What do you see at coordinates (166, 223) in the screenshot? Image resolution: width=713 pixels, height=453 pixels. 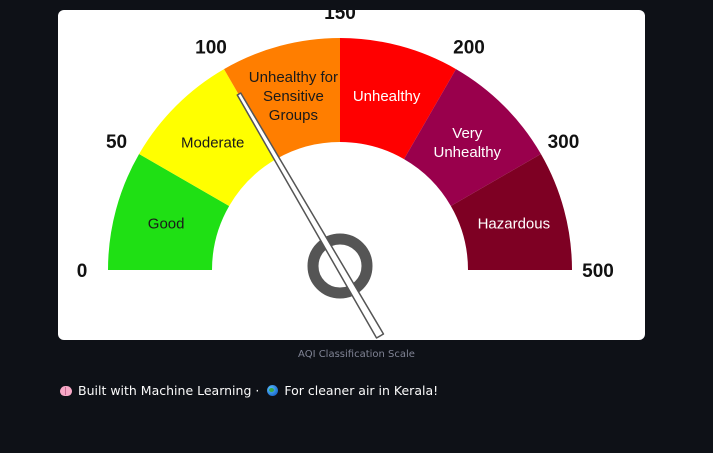 I see `gauge-label-good: Good` at bounding box center [166, 223].